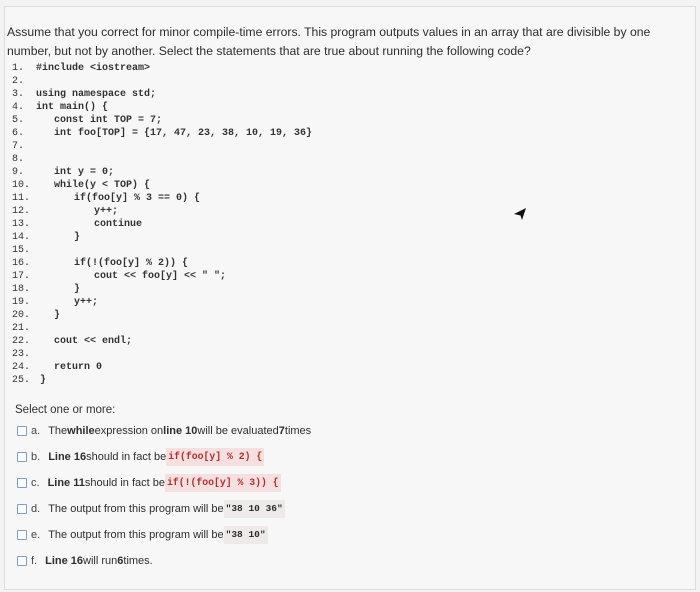 The height and width of the screenshot is (592, 700). I want to click on code-line: 4. int main() {, so click(60, 107).